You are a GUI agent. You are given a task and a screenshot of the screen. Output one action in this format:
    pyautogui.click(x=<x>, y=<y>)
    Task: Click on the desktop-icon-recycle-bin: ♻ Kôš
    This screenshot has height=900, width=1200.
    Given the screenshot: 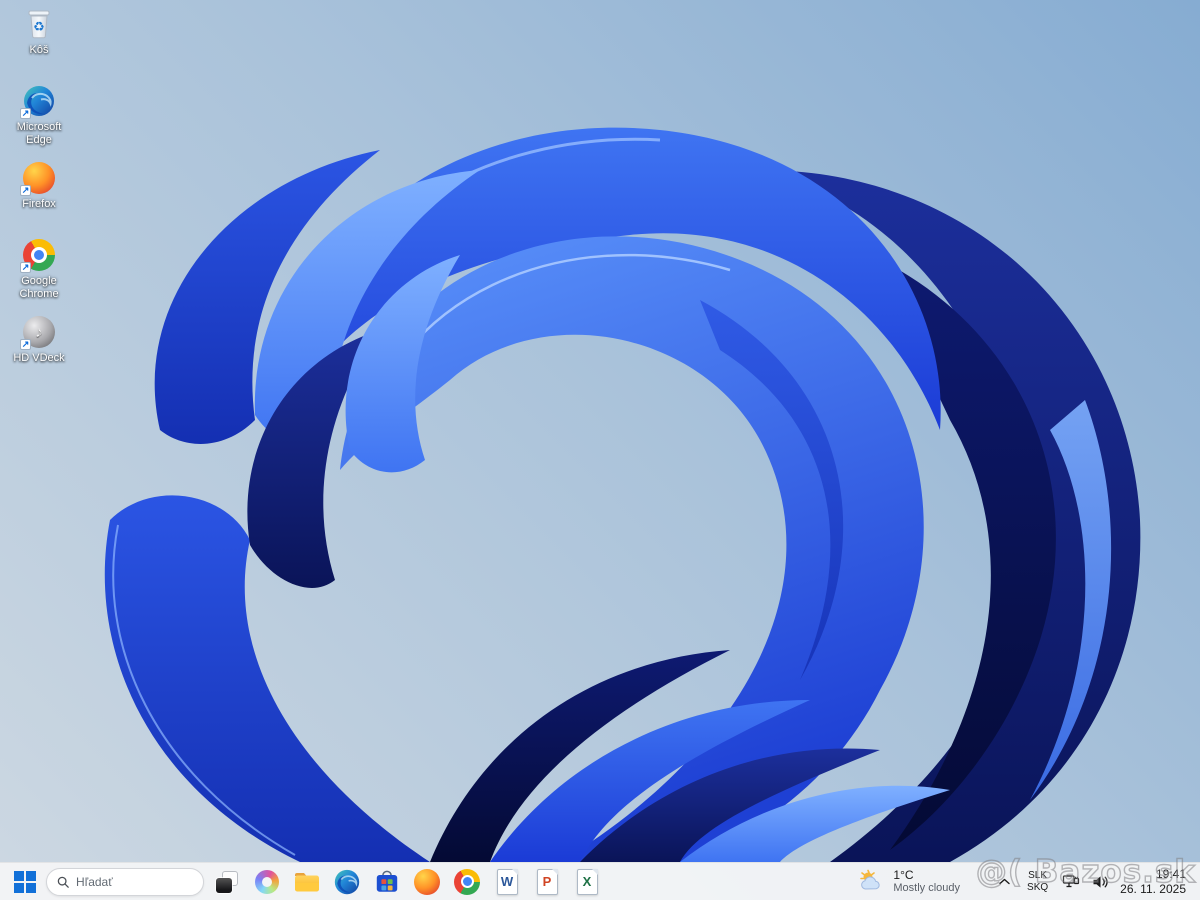 What is the action you would take?
    pyautogui.click(x=39, y=40)
    